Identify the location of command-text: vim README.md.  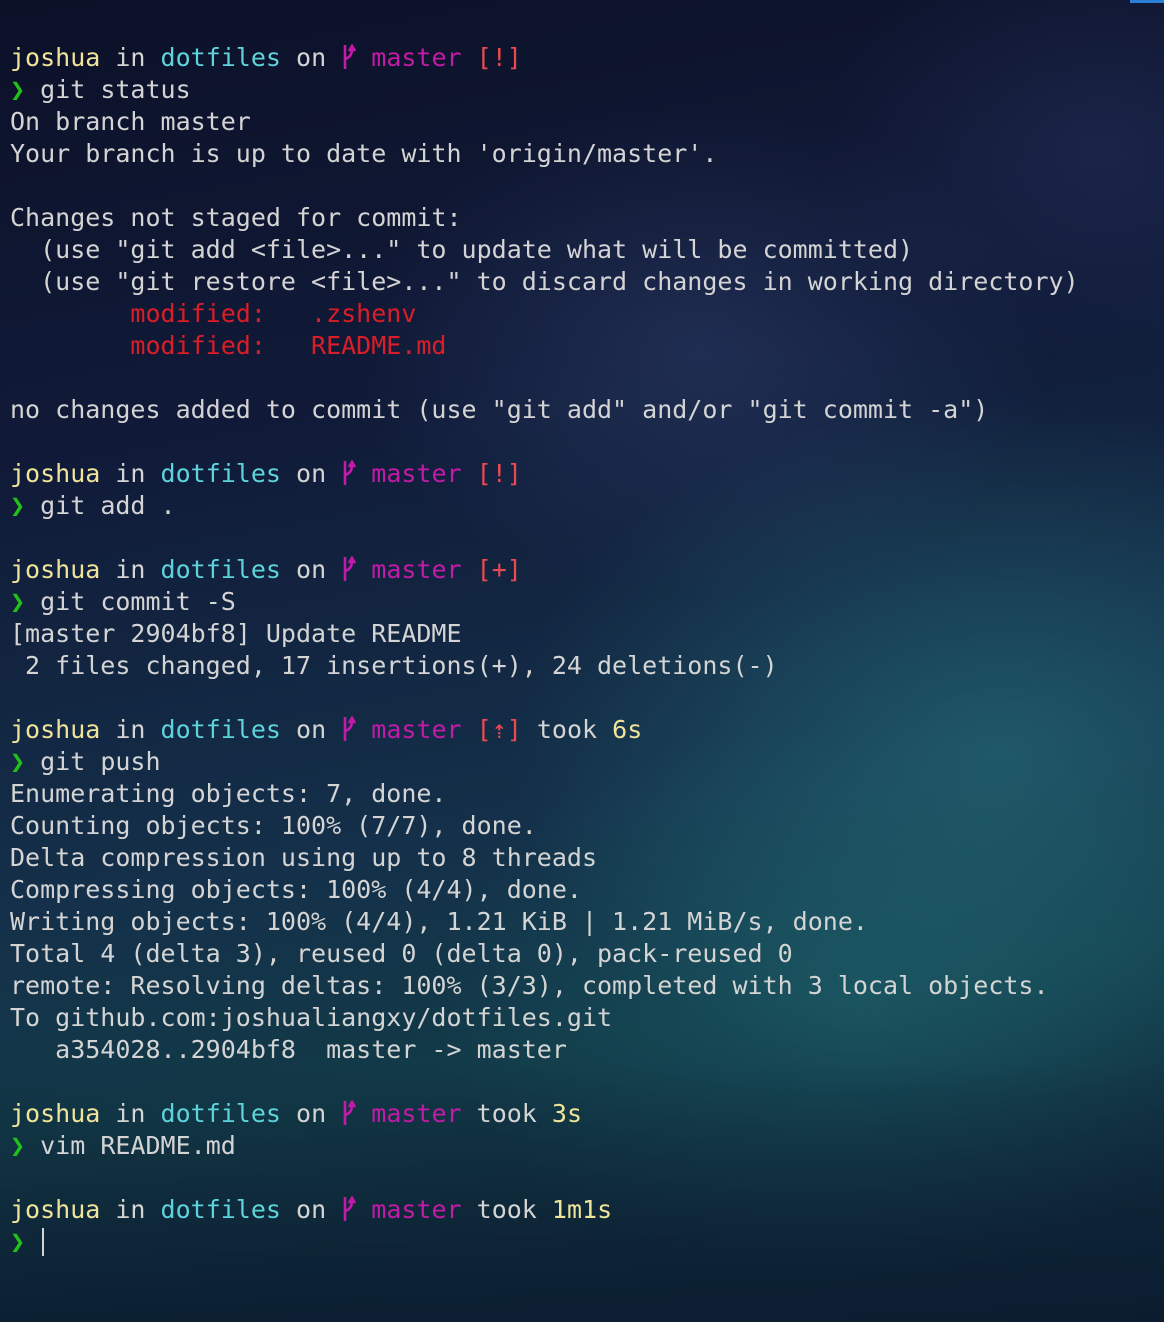
(138, 1145).